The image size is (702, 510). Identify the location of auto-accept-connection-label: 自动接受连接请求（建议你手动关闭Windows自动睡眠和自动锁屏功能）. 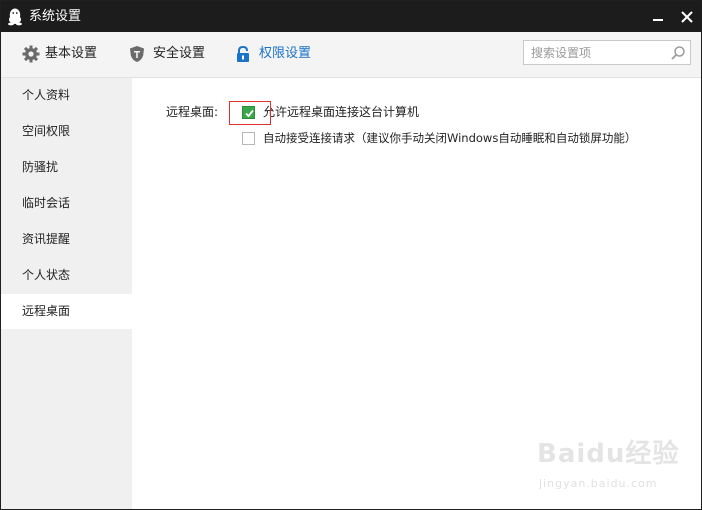
(450, 138).